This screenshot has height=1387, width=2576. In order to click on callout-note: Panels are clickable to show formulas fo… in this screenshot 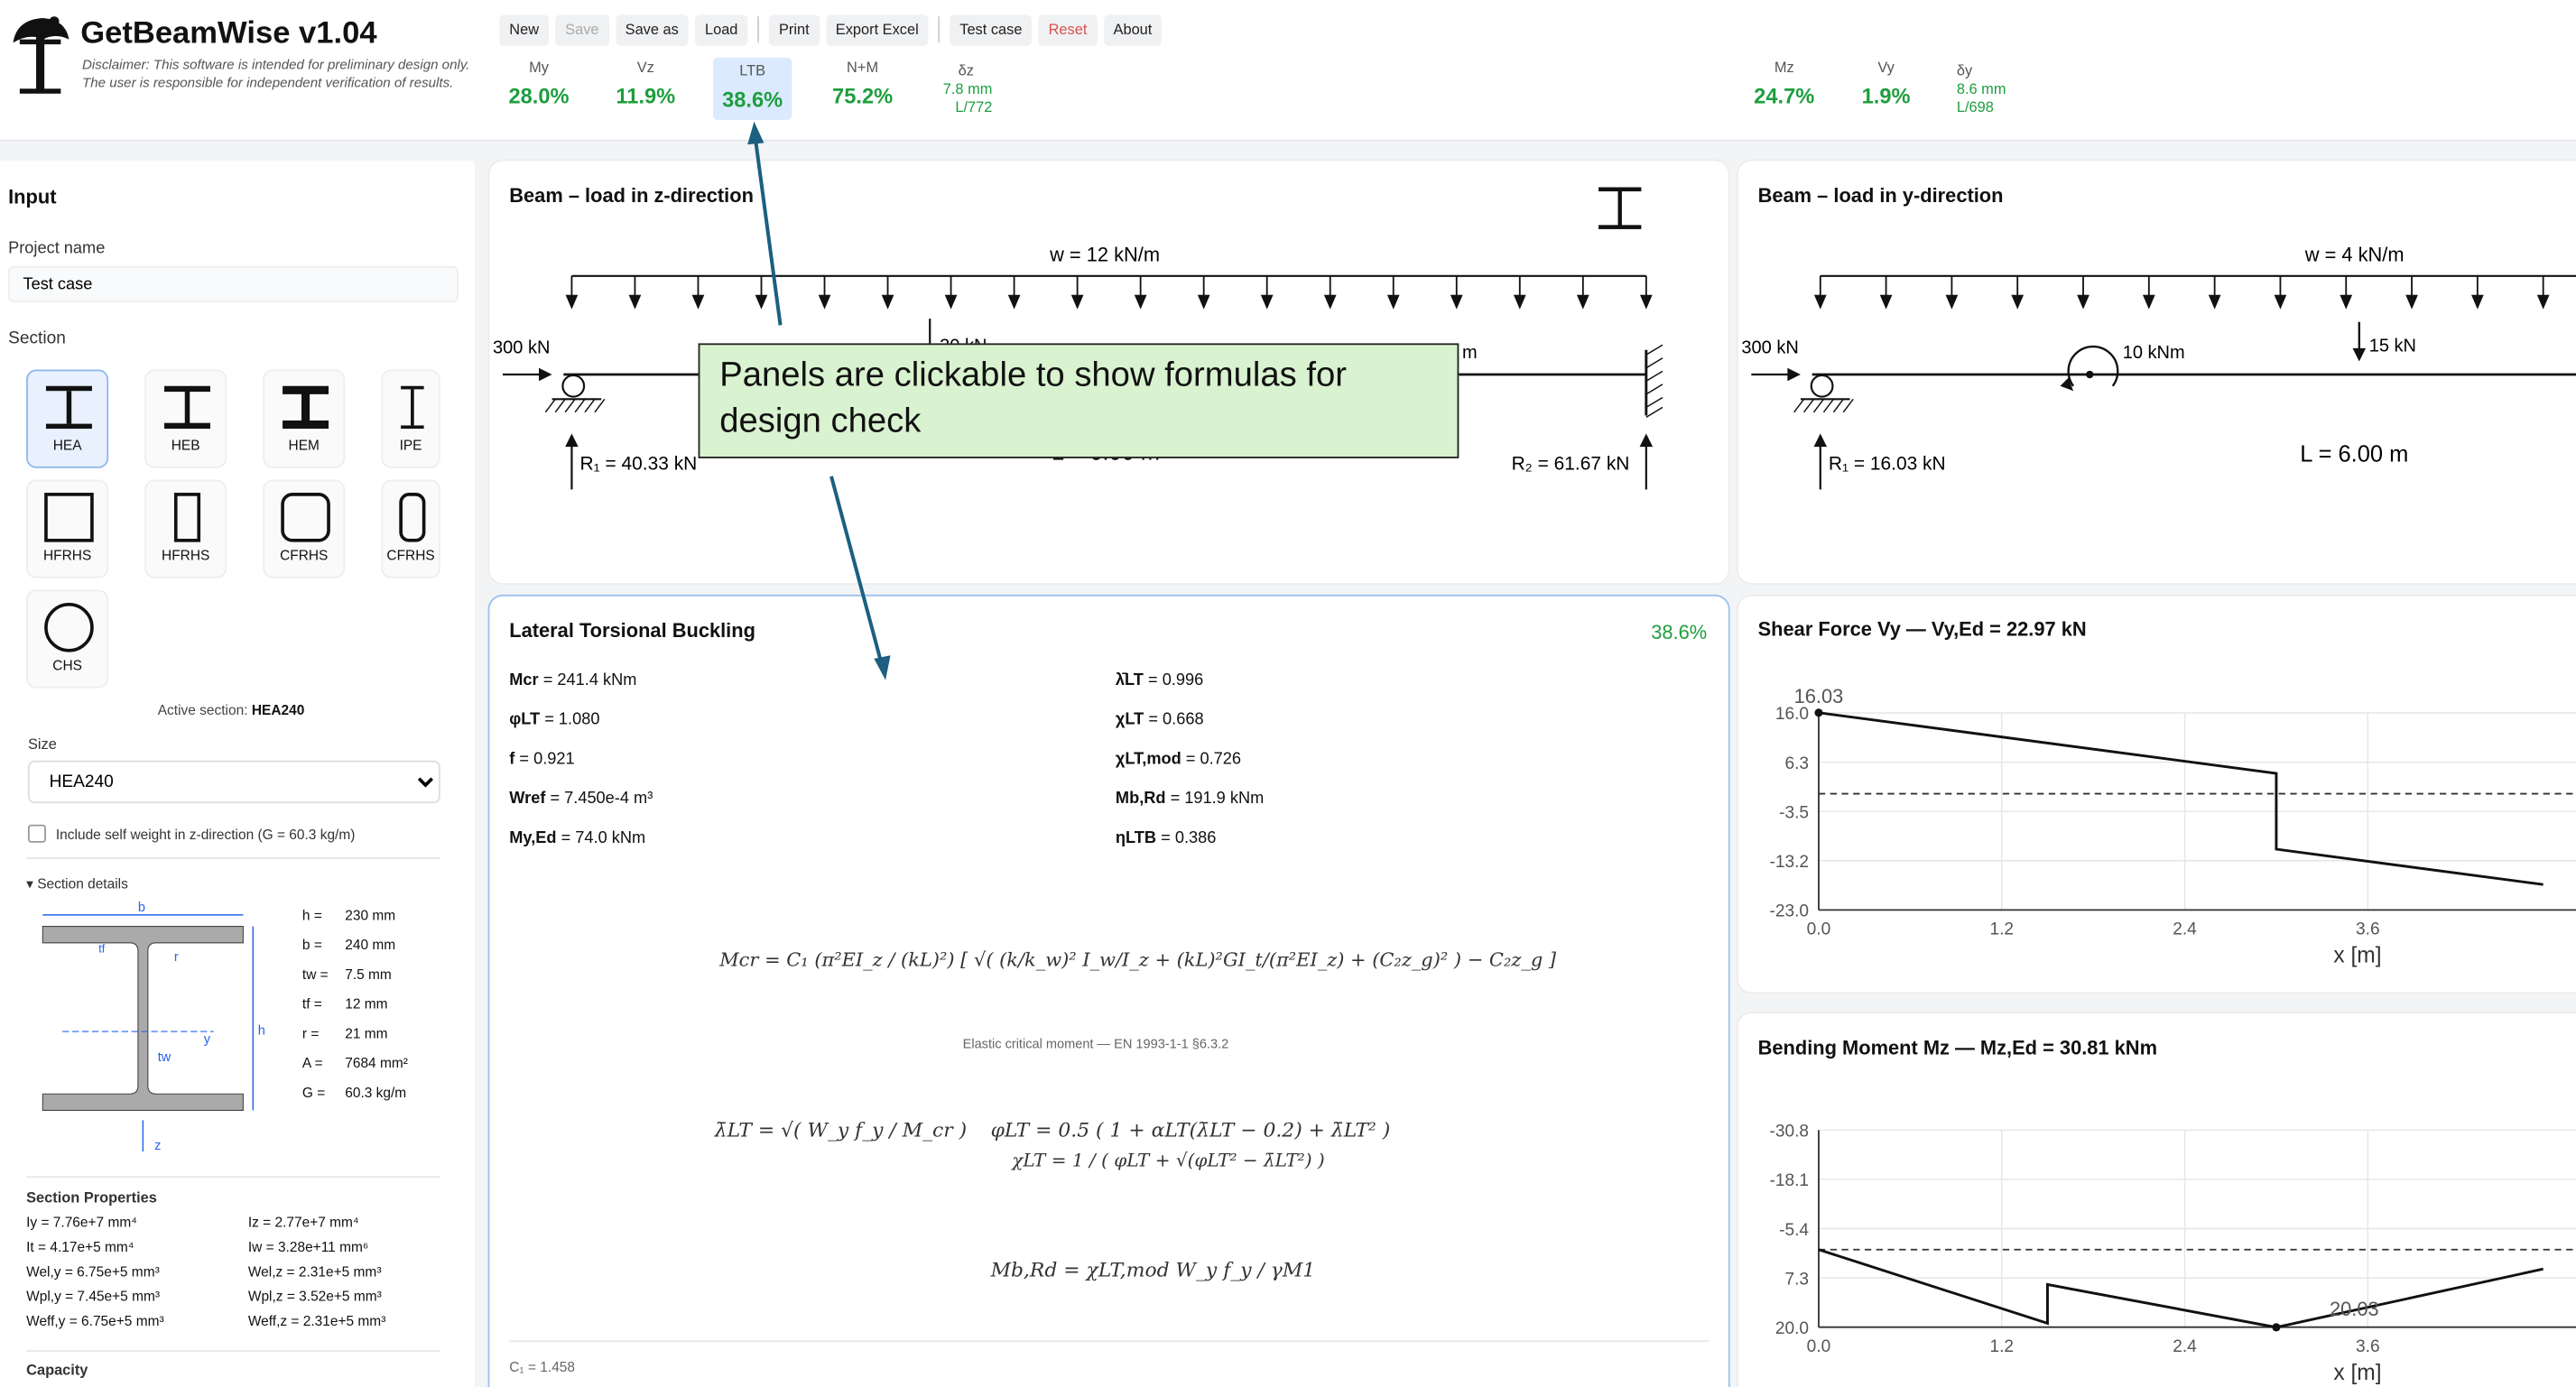, I will do `click(1078, 401)`.